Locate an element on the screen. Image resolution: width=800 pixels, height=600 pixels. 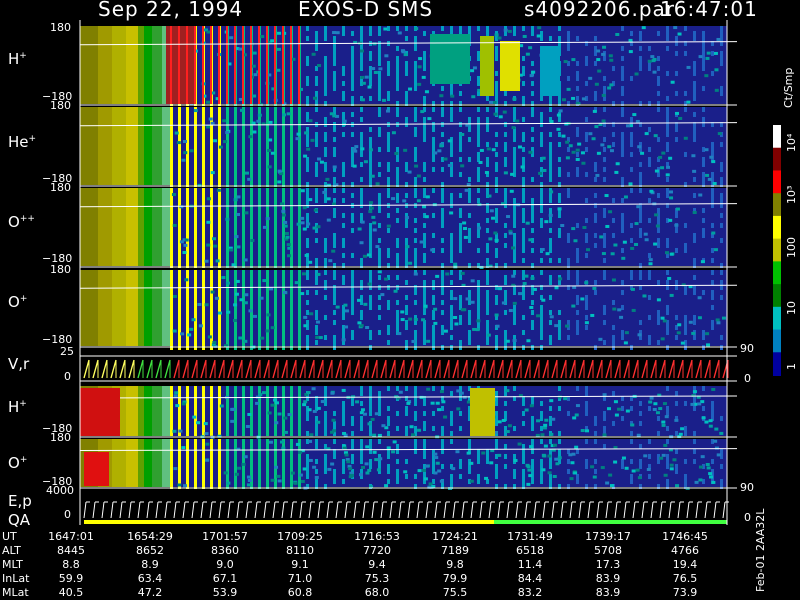
red-streak is located at coordinates (275, 65).